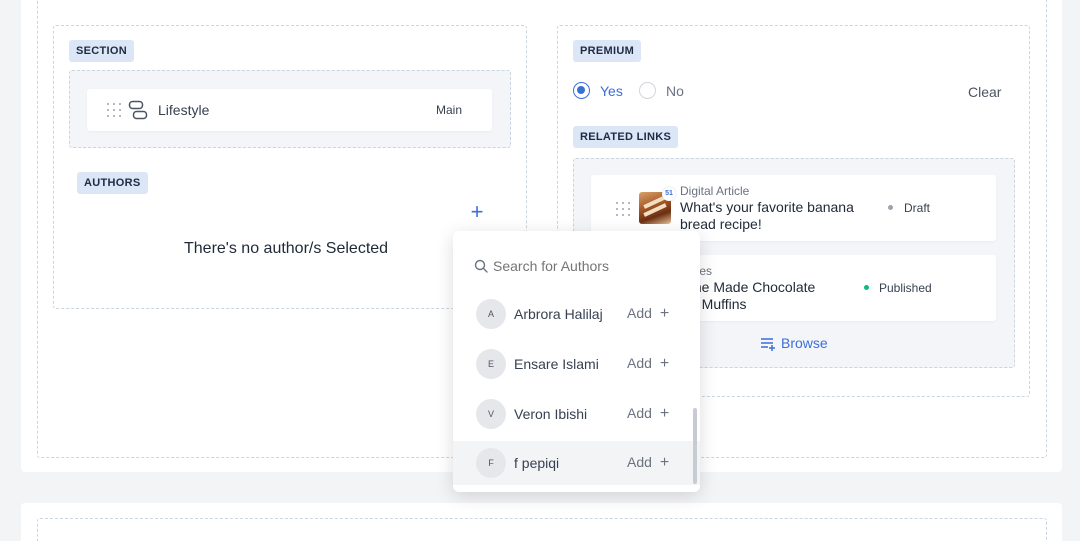 This screenshot has width=1080, height=541. Describe the element at coordinates (721, 224) in the screenshot. I see `related-link-title-line2: bread recipe!` at that location.